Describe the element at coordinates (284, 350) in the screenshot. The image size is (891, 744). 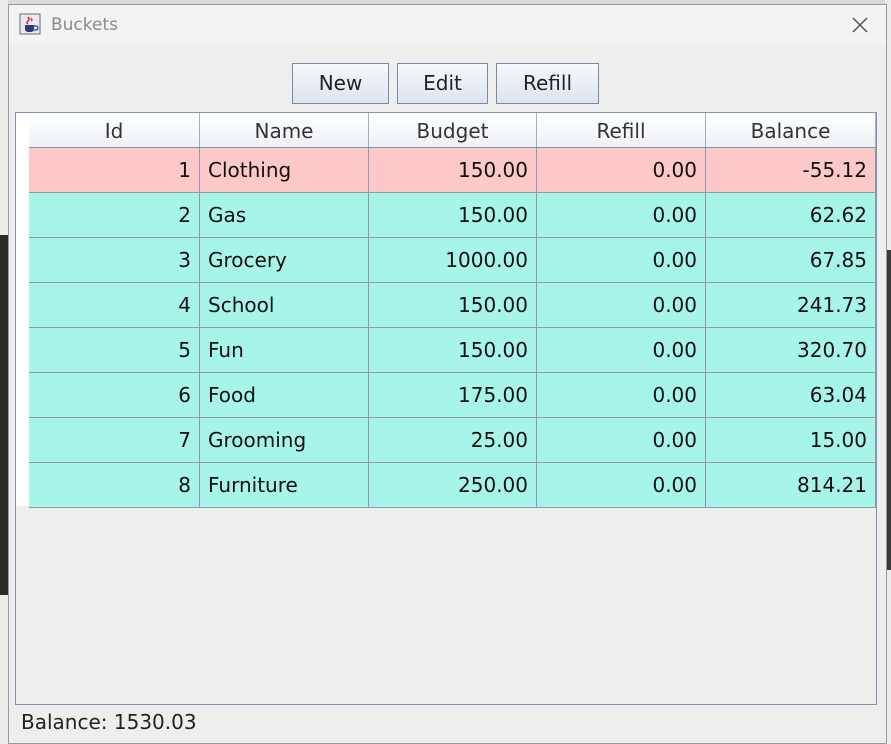
I see `cell-name: Fun` at that location.